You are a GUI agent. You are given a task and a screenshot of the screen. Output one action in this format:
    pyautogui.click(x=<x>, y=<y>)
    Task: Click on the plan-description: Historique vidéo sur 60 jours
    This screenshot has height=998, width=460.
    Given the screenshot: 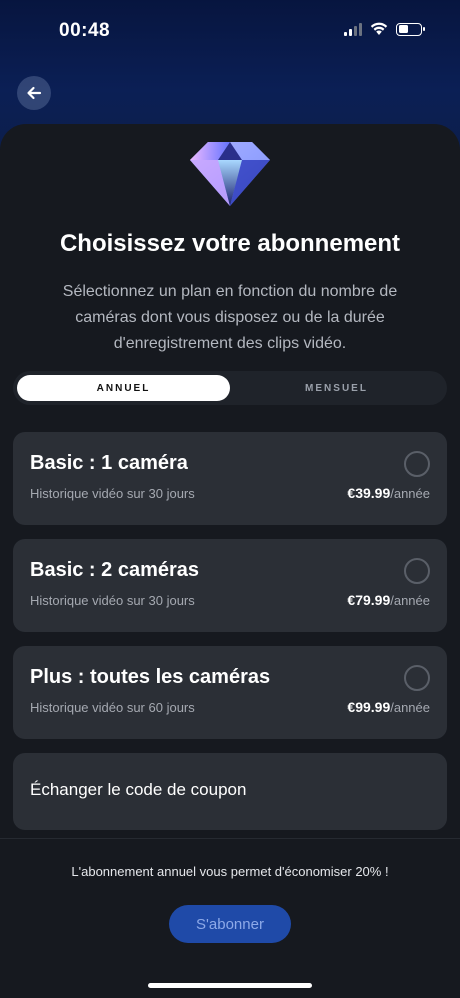 What is the action you would take?
    pyautogui.click(x=112, y=707)
    